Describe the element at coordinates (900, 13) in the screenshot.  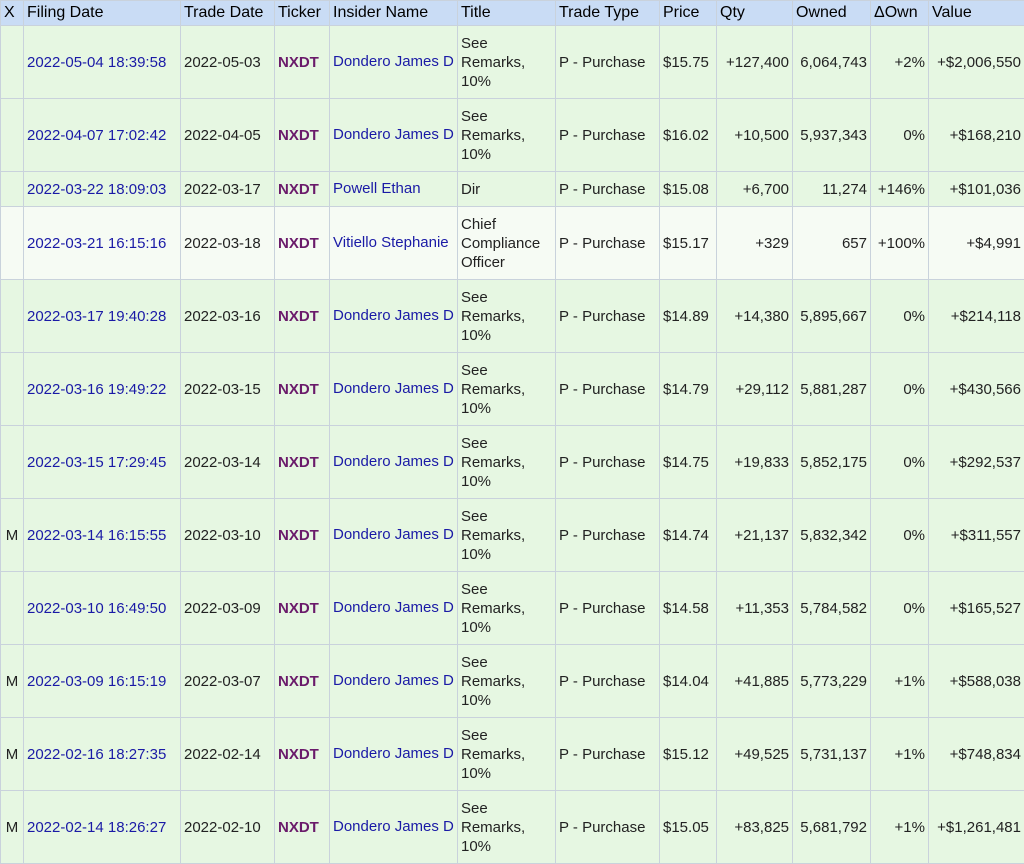
I see `col-delta-own: ΔOwn` at that location.